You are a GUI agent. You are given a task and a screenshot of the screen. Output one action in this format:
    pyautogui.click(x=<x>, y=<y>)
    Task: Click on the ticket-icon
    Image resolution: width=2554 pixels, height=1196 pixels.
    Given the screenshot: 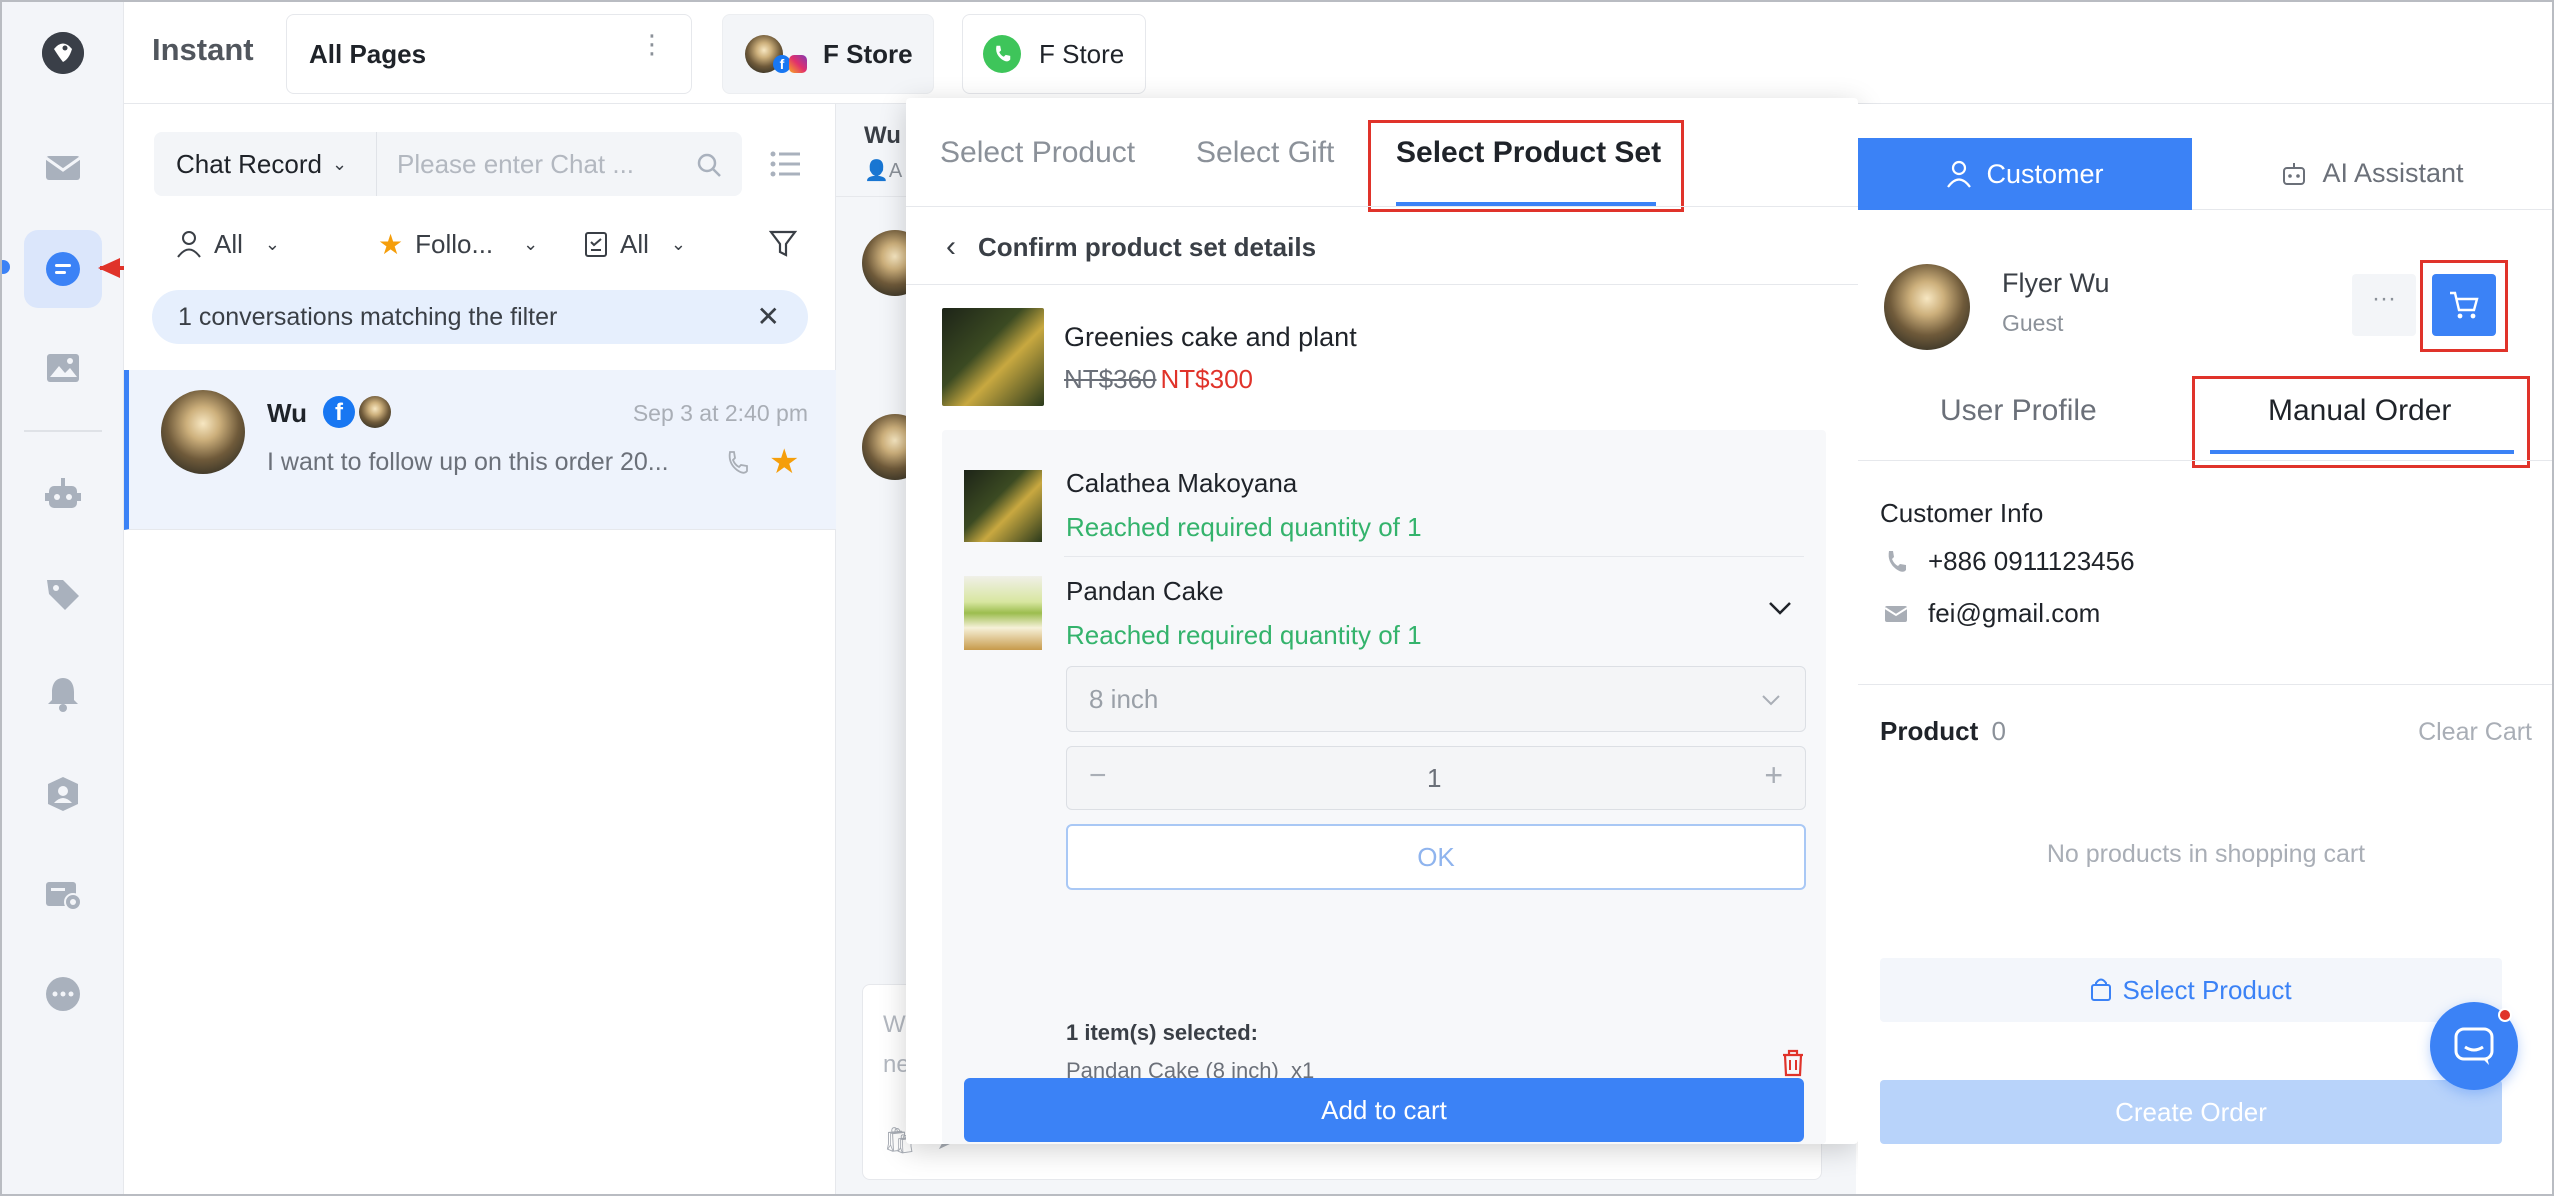 What is the action you would take?
    pyautogui.click(x=63, y=894)
    